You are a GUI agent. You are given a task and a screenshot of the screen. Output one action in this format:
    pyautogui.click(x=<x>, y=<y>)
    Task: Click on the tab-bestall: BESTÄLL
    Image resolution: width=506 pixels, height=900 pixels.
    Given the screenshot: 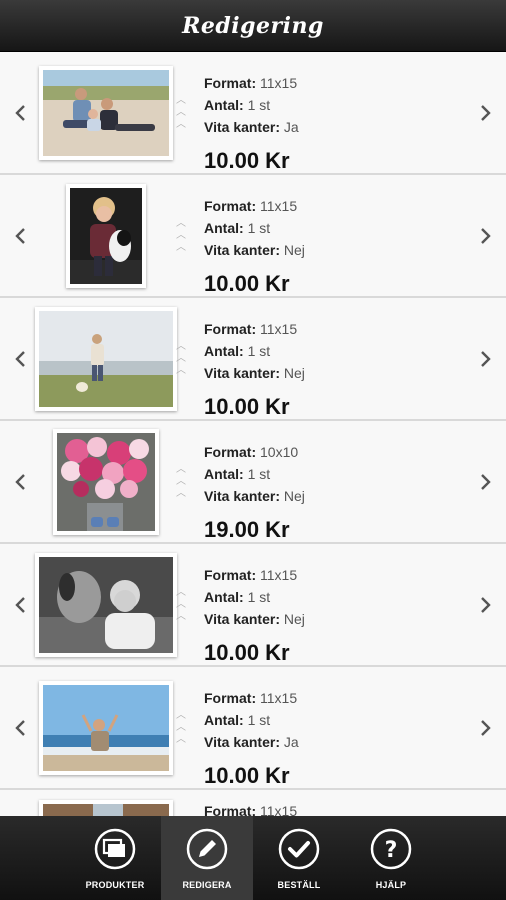 What is the action you would take?
    pyautogui.click(x=299, y=858)
    